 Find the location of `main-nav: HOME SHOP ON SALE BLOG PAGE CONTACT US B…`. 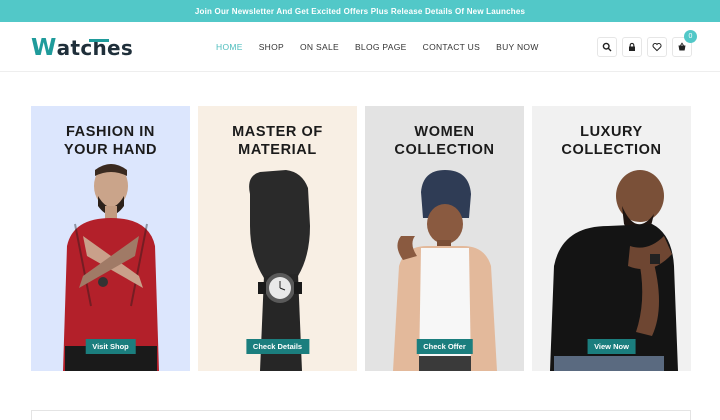

main-nav: HOME SHOP ON SALE BLOG PAGE CONTACT US B… is located at coordinates (385, 47).